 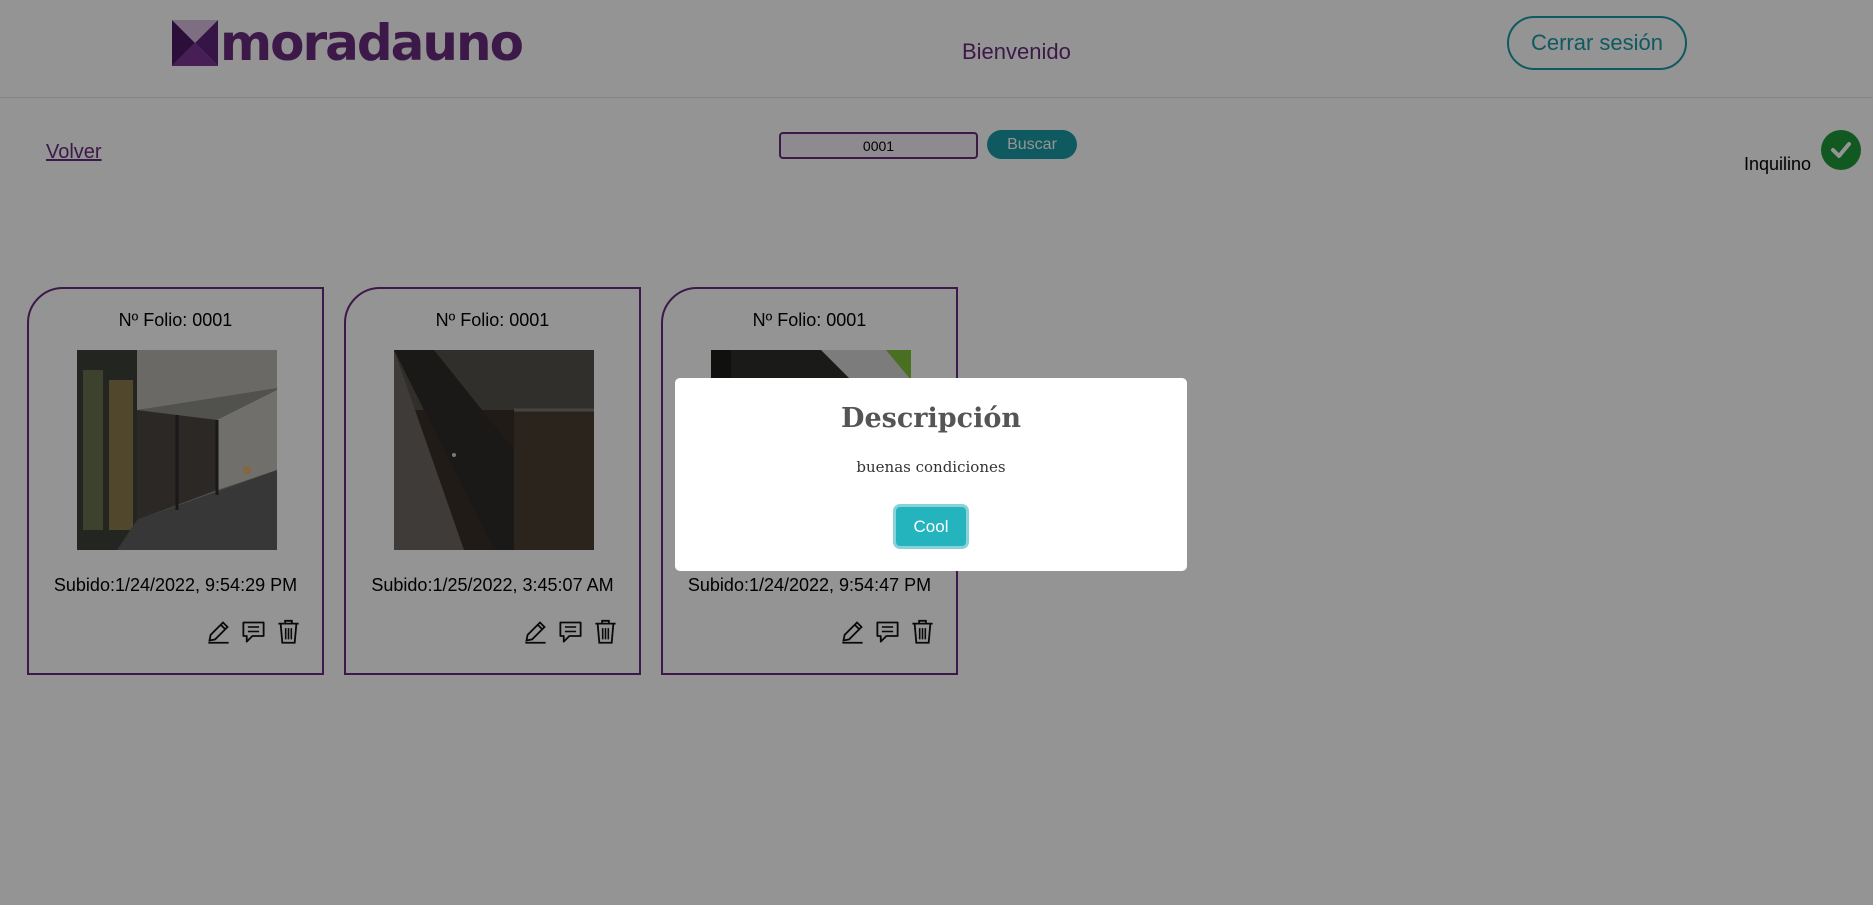 What do you see at coordinates (931, 467) in the screenshot?
I see `modal-description: buenas condiciones` at bounding box center [931, 467].